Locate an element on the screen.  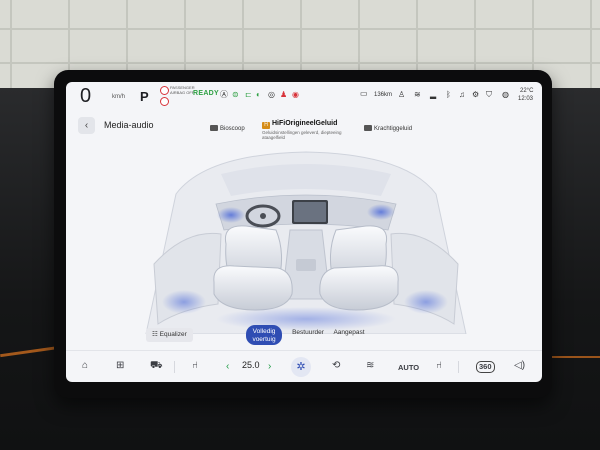
sound-focus-full-vehicle: Volledig voertuig is located at coordinates (264, 335).